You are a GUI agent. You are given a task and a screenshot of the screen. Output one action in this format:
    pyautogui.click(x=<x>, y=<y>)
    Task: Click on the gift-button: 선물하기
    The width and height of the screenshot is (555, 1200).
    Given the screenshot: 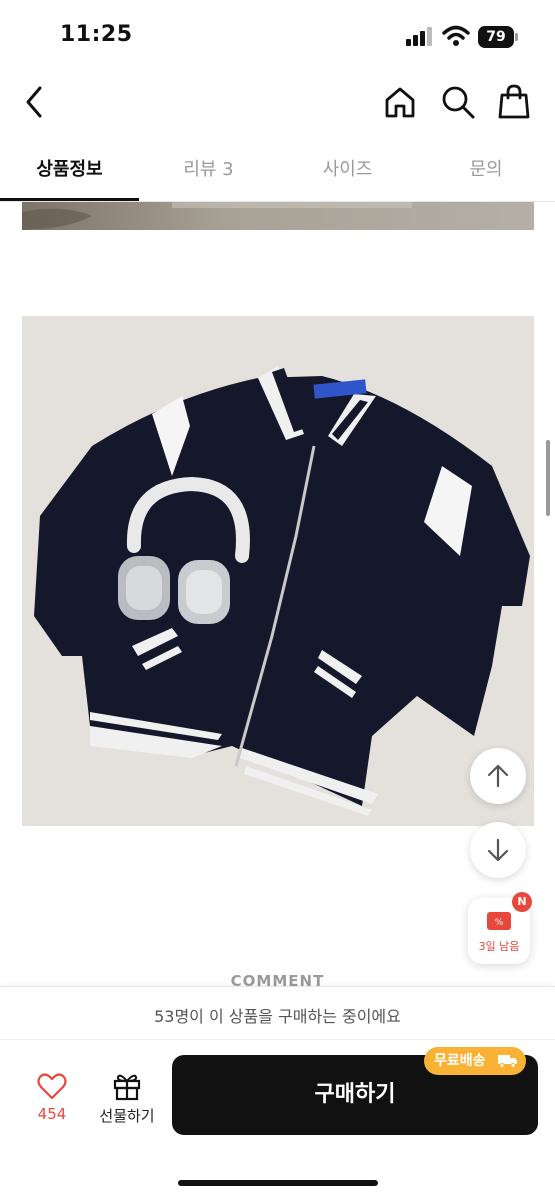 What is the action you would take?
    pyautogui.click(x=127, y=1101)
    